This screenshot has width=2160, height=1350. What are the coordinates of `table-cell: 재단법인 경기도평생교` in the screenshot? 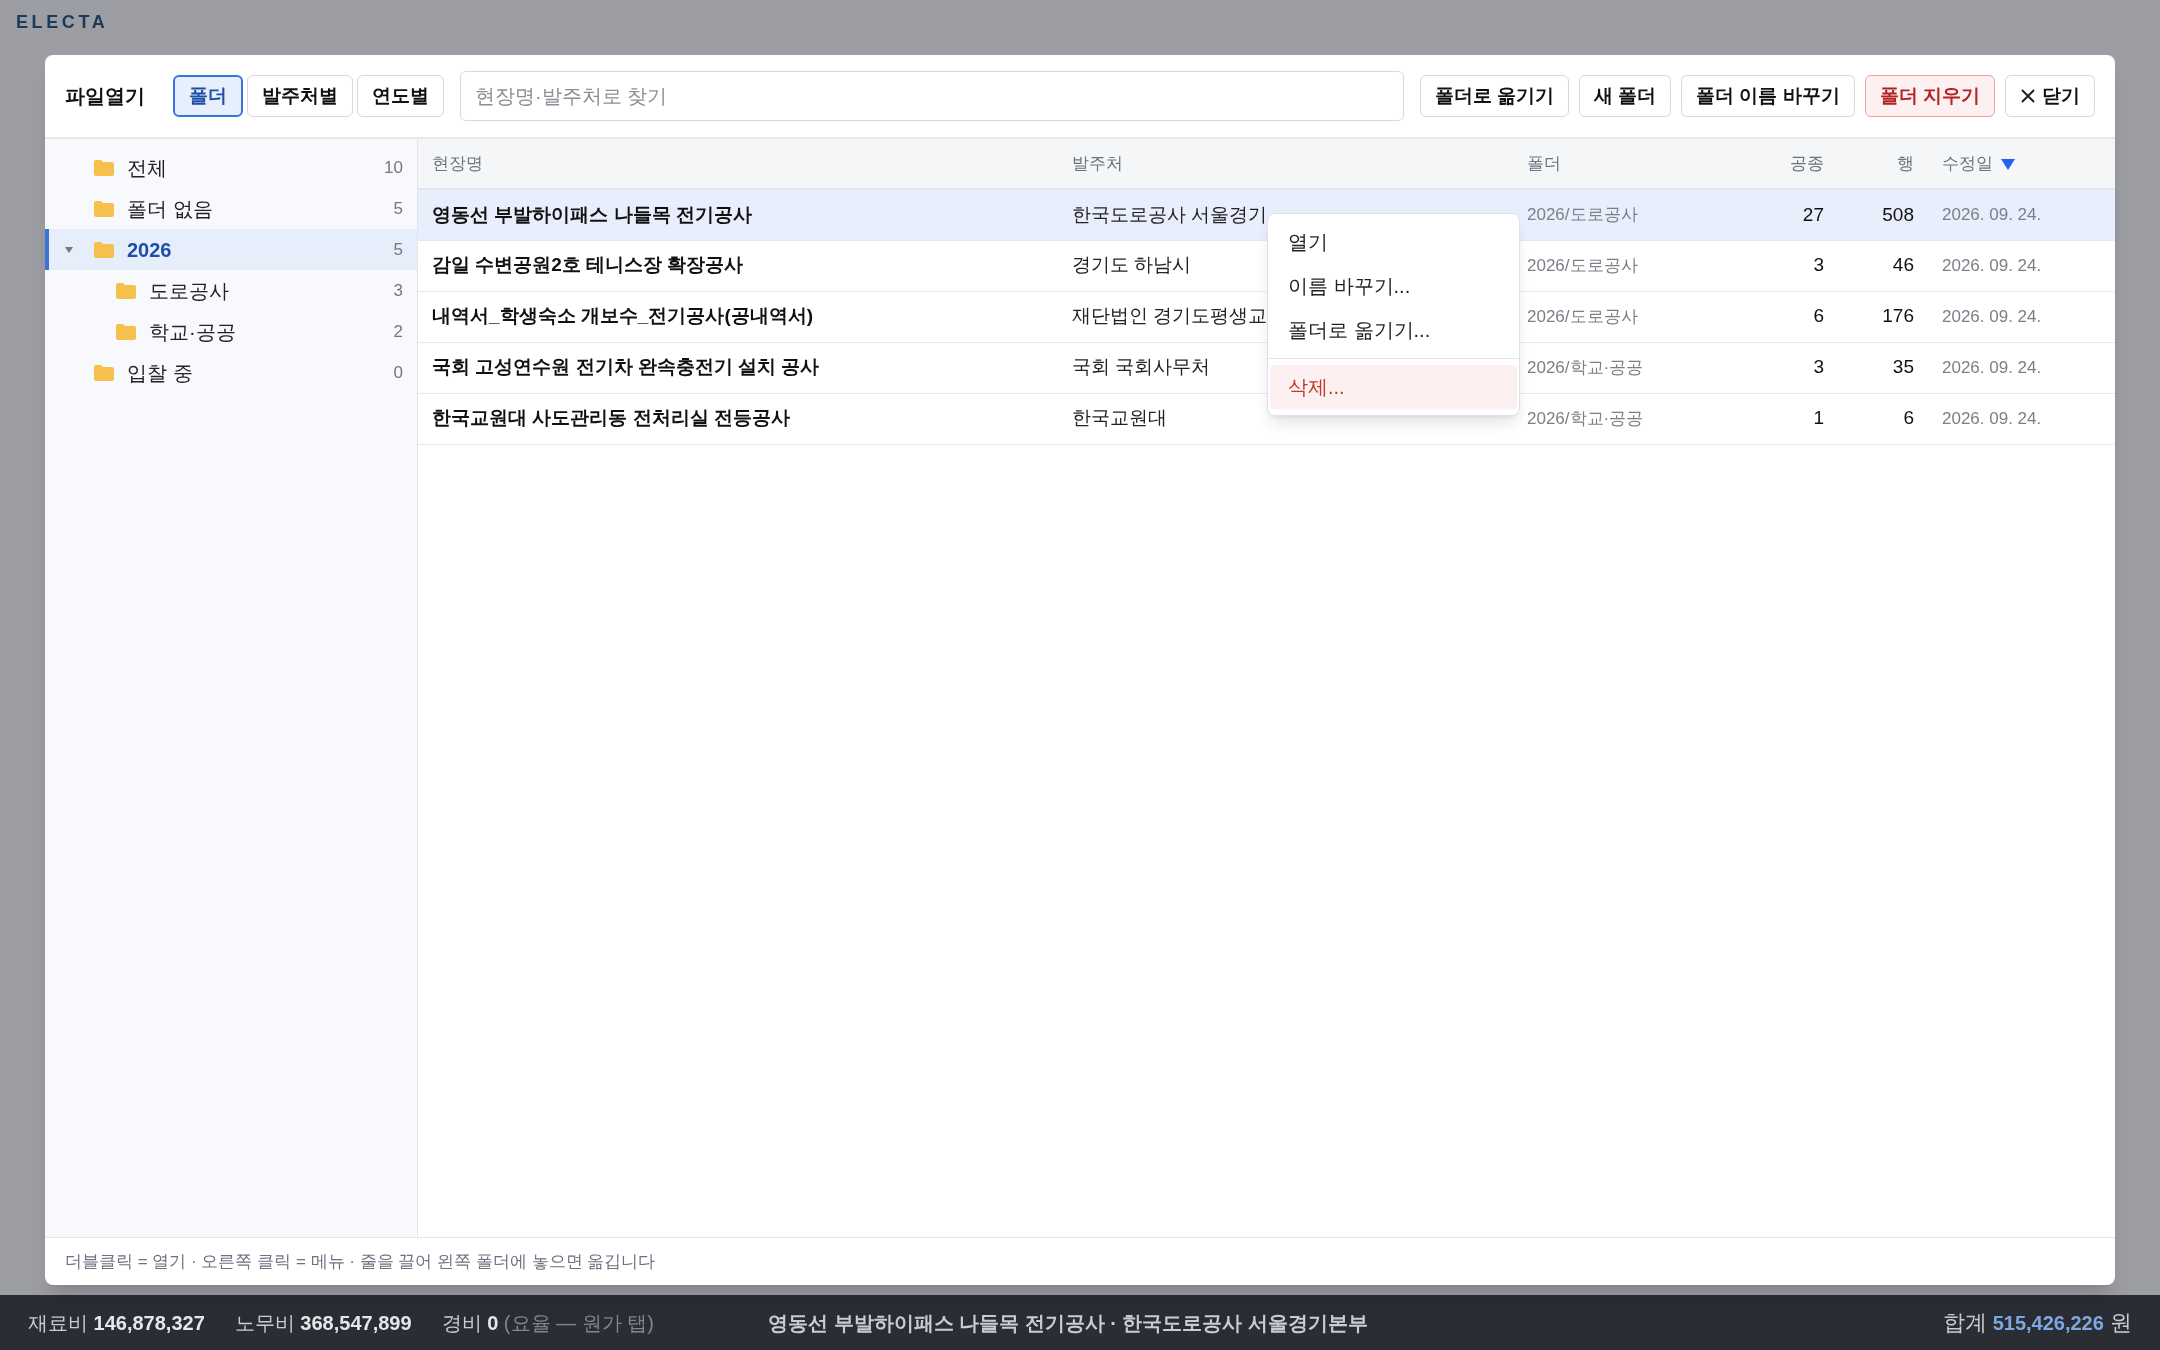 It's located at (1170, 316).